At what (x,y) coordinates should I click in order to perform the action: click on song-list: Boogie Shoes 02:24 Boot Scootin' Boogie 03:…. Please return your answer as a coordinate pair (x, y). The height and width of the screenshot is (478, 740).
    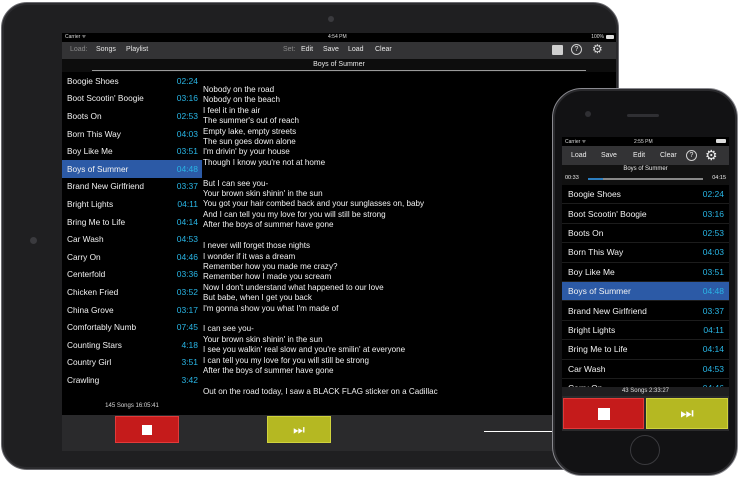
    Looking at the image, I should click on (132, 238).